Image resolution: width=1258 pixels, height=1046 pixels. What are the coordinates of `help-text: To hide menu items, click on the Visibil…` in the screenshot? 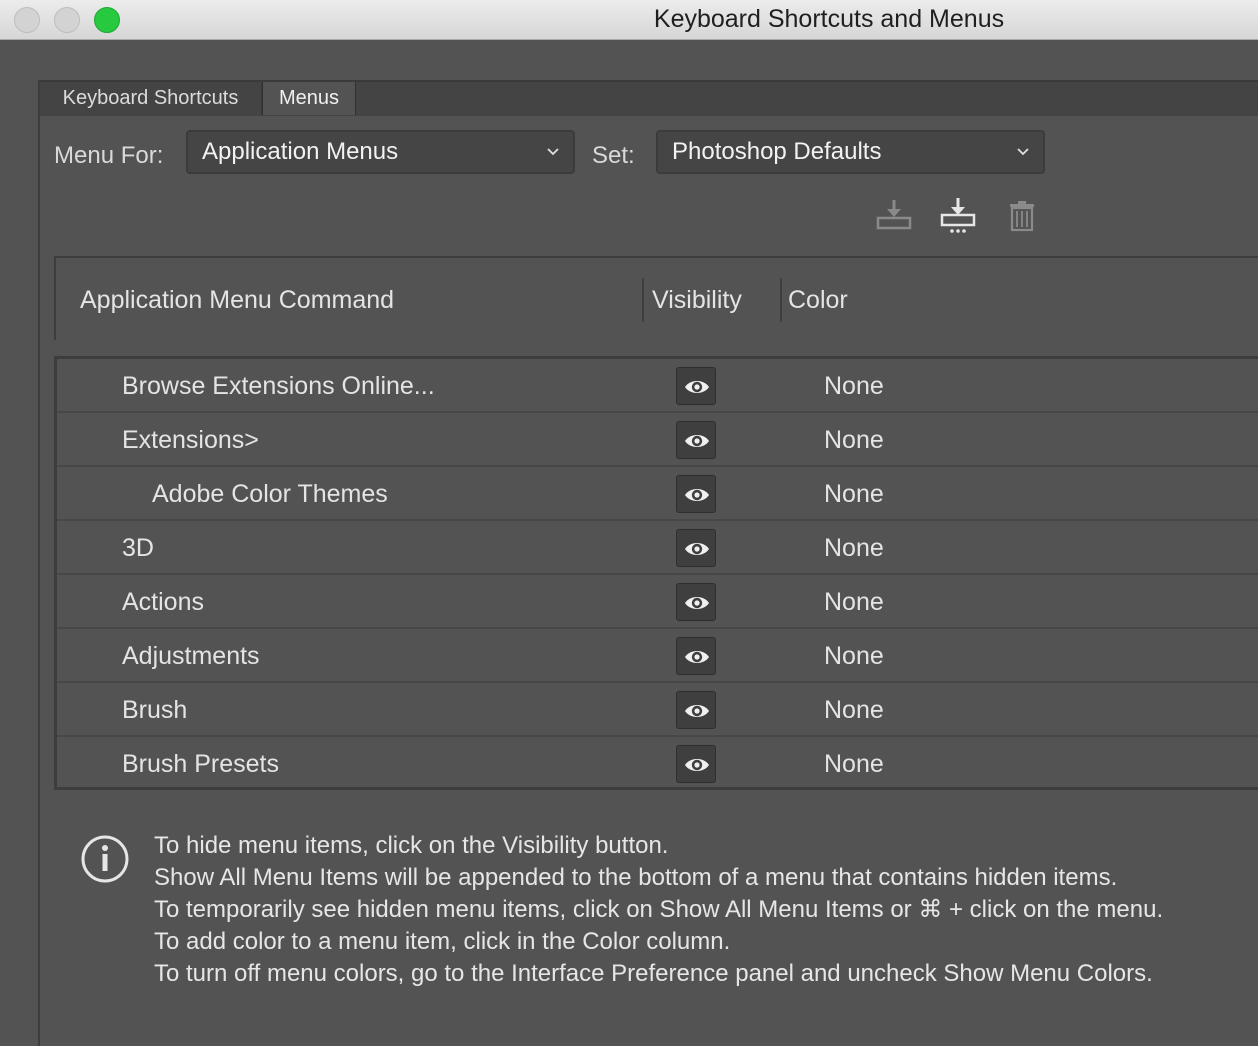 It's located at (658, 910).